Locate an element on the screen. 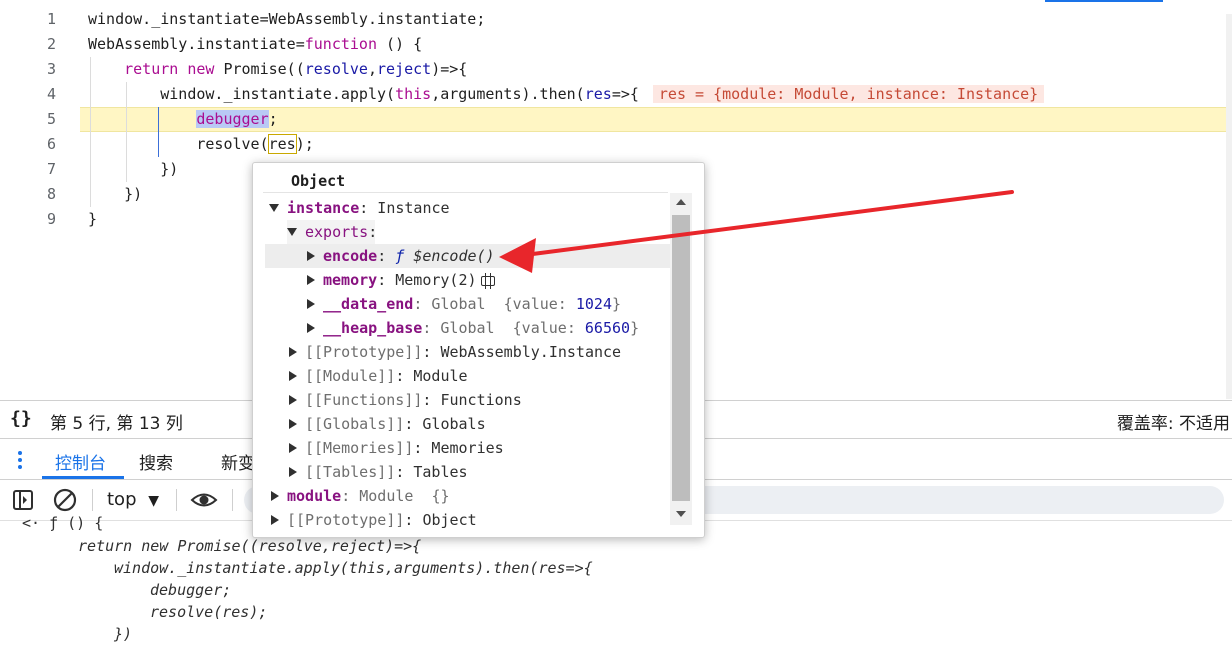  tab-console: 控制台 is located at coordinates (80, 461).